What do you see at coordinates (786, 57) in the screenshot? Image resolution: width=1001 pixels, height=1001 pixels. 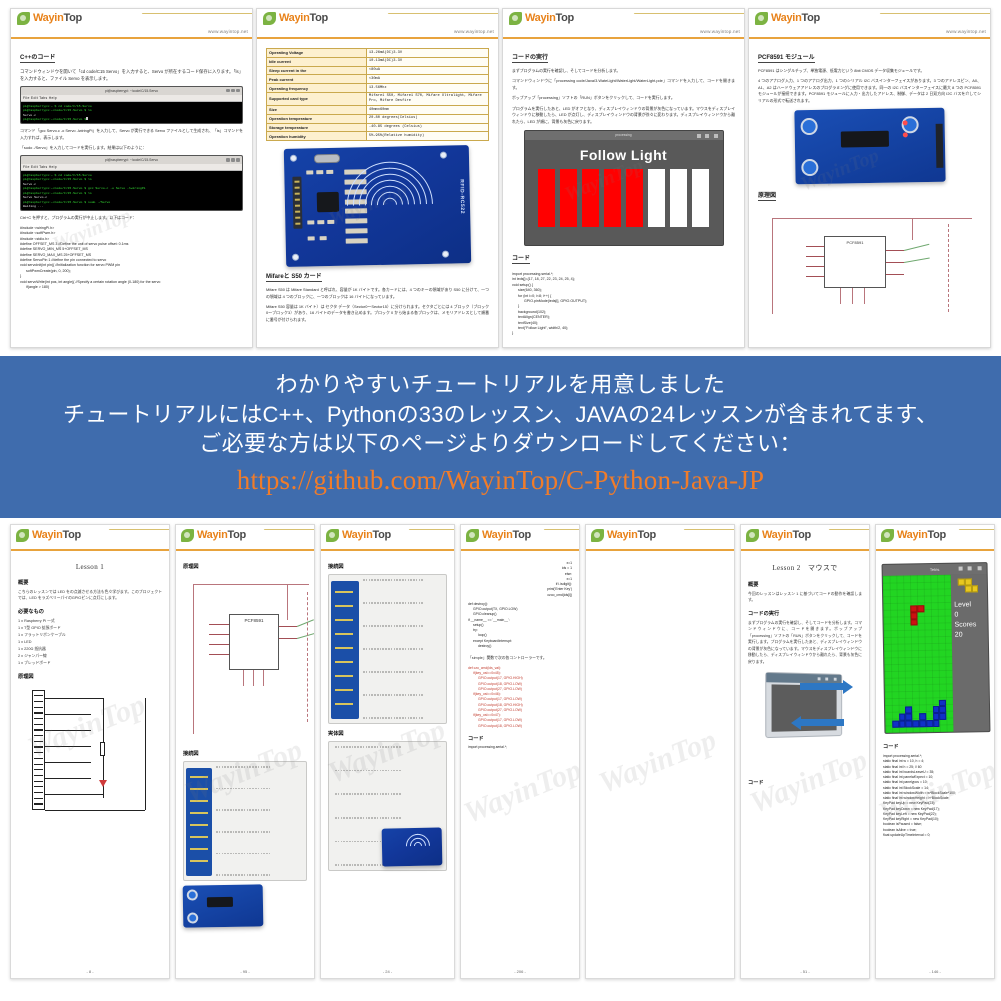 I see `section-title: PCF8591 モジュール` at bounding box center [786, 57].